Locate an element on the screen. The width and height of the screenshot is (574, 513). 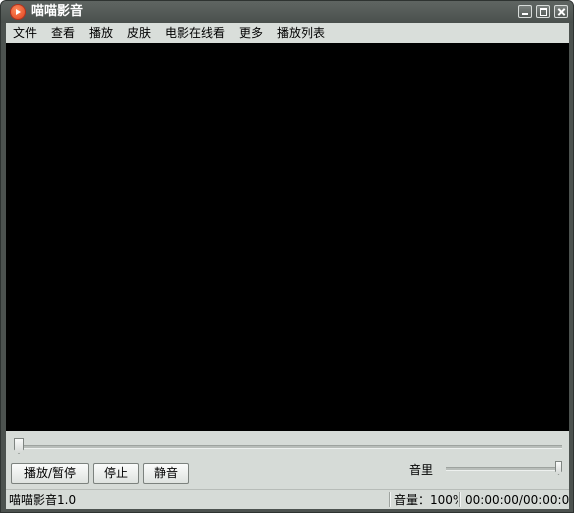
control-panel: 播放/暂停 停止 静音 音里 is located at coordinates (287, 460).